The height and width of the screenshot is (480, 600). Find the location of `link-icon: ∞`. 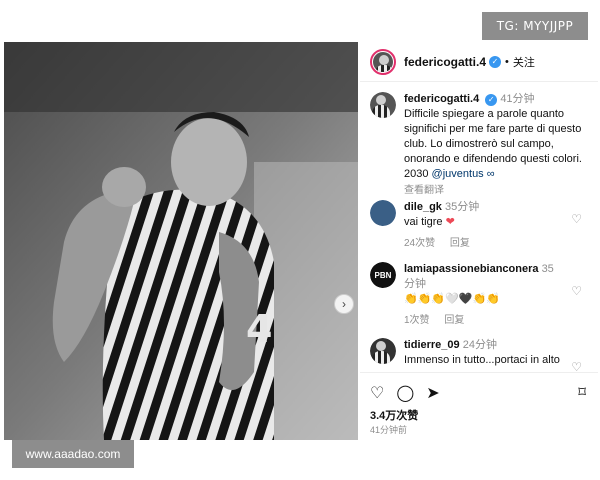

link-icon: ∞ is located at coordinates (490, 174).